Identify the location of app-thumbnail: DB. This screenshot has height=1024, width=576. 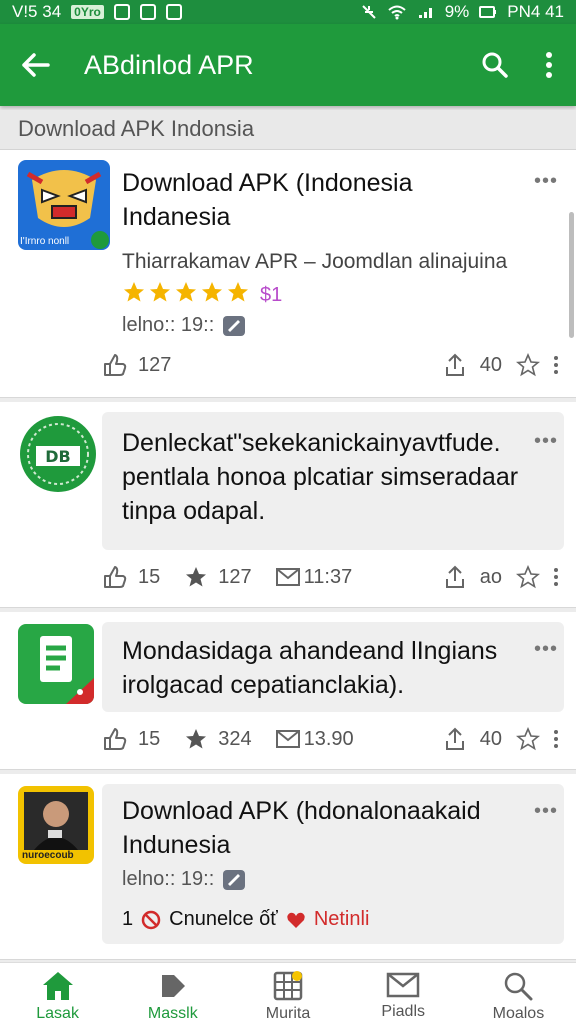
(58, 454).